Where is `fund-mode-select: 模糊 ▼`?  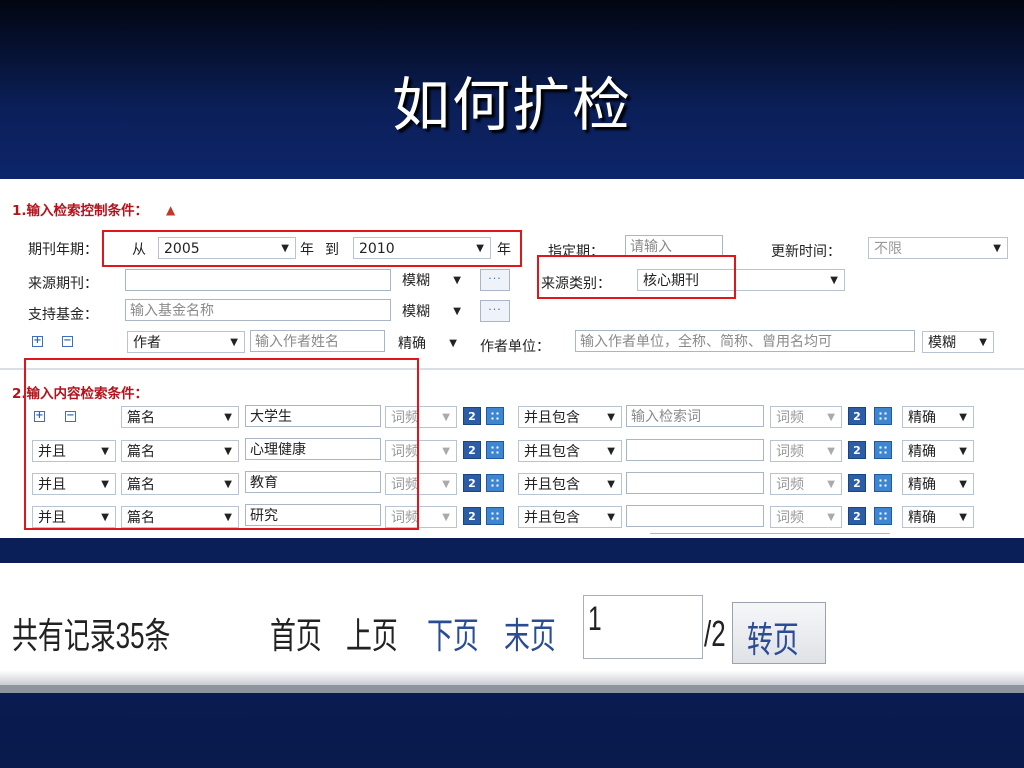
fund-mode-select: 模糊 ▼ is located at coordinates (432, 311).